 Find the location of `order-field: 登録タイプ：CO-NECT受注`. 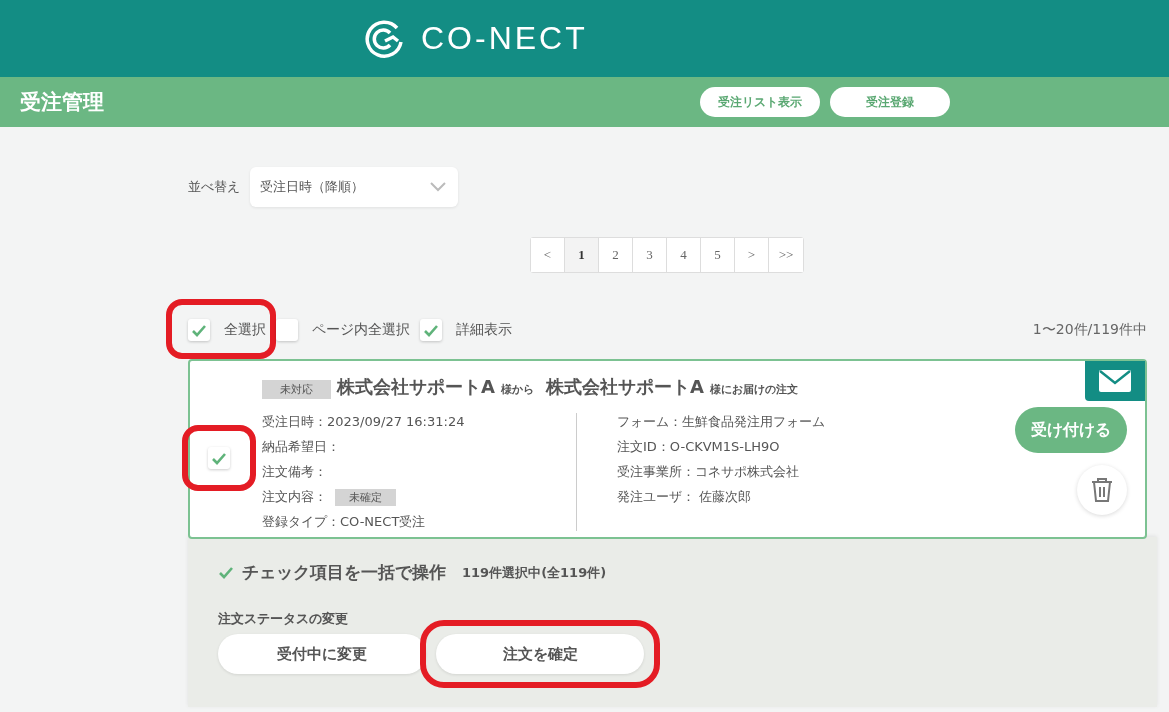

order-field: 登録タイプ：CO-NECT受注 is located at coordinates (344, 522).